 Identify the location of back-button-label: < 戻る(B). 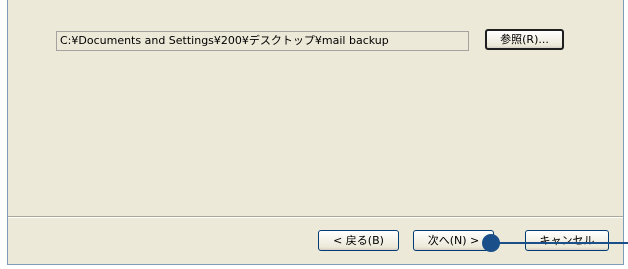
(358, 240).